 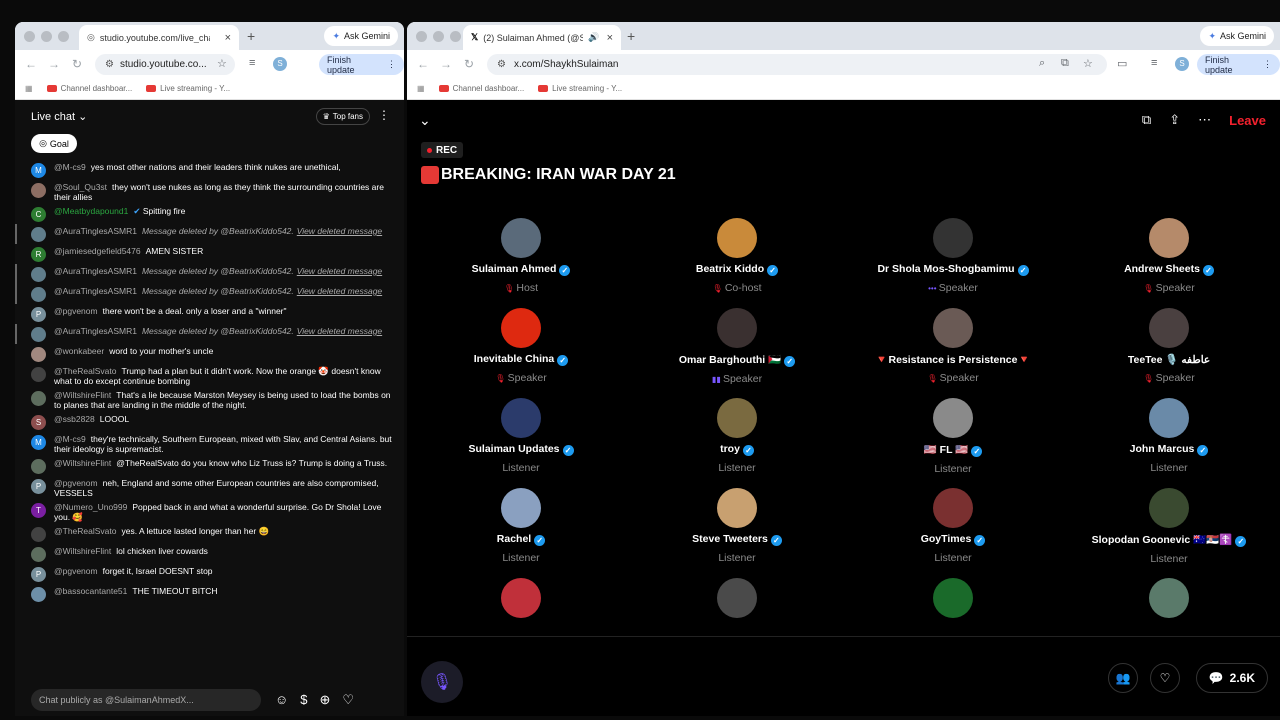 What do you see at coordinates (54, 143) in the screenshot?
I see `goal-button: ◎ Goal` at bounding box center [54, 143].